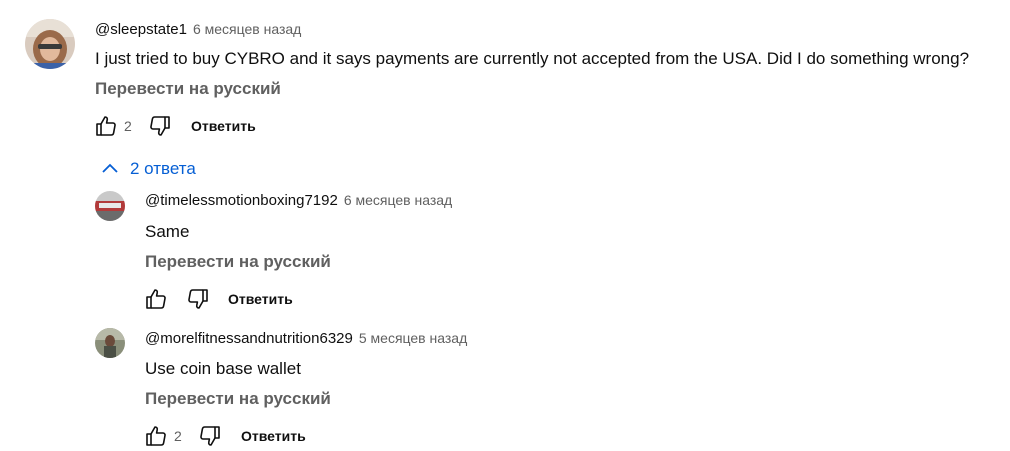  Describe the element at coordinates (249, 338) in the screenshot. I see `comment-author: @morelfitnessandnutrition6329` at that location.